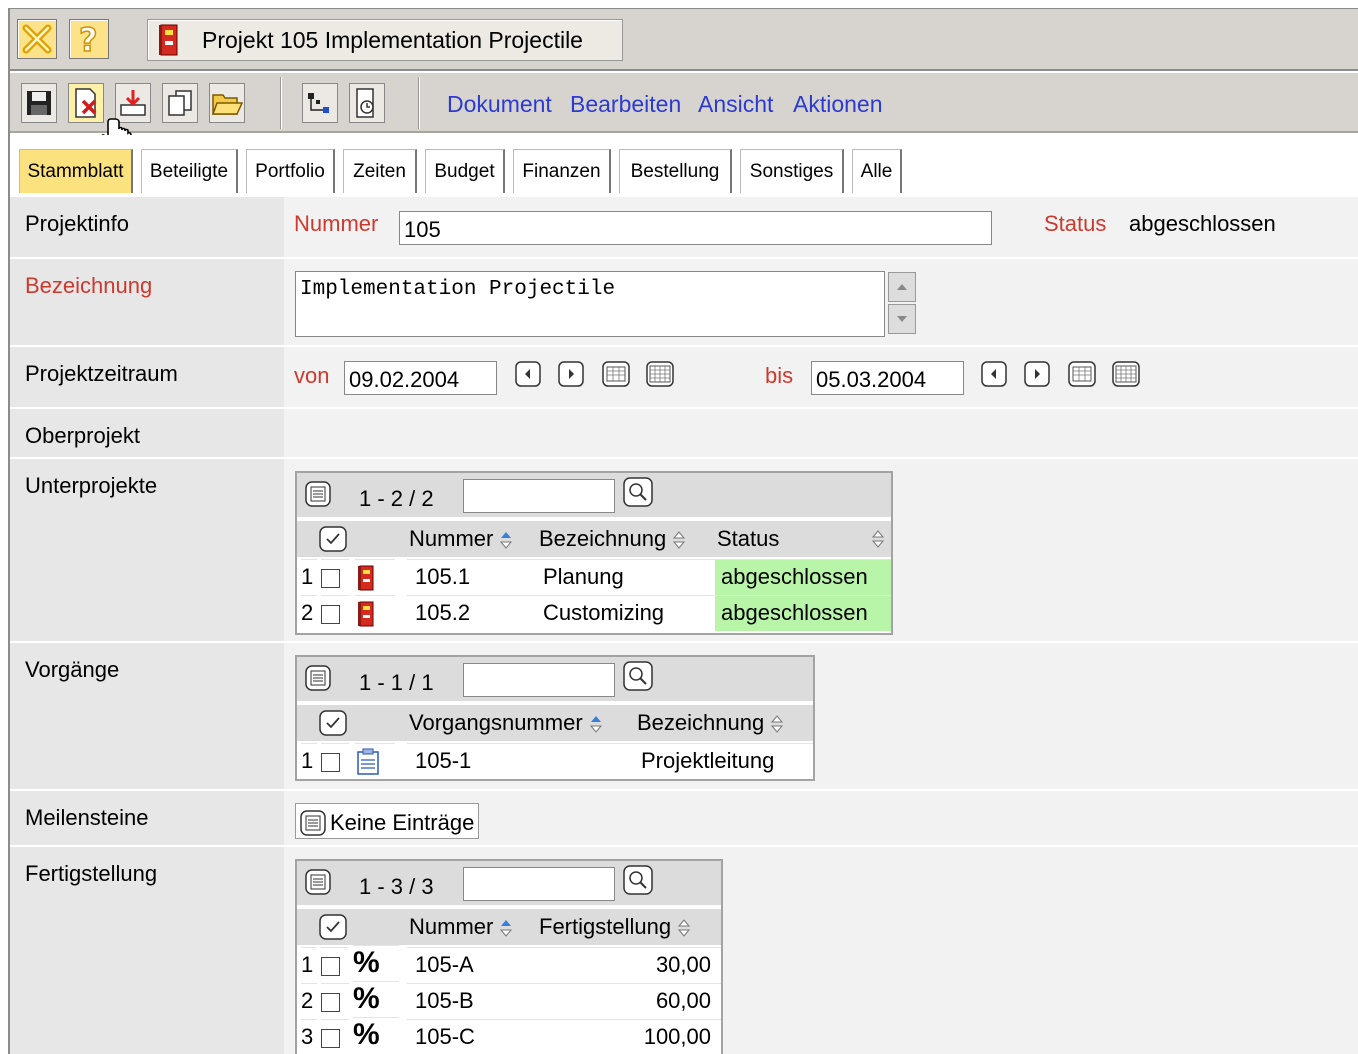  Describe the element at coordinates (392, 39) in the screenshot. I see `window-title: Projekt 105 Implementation Projectile` at that location.